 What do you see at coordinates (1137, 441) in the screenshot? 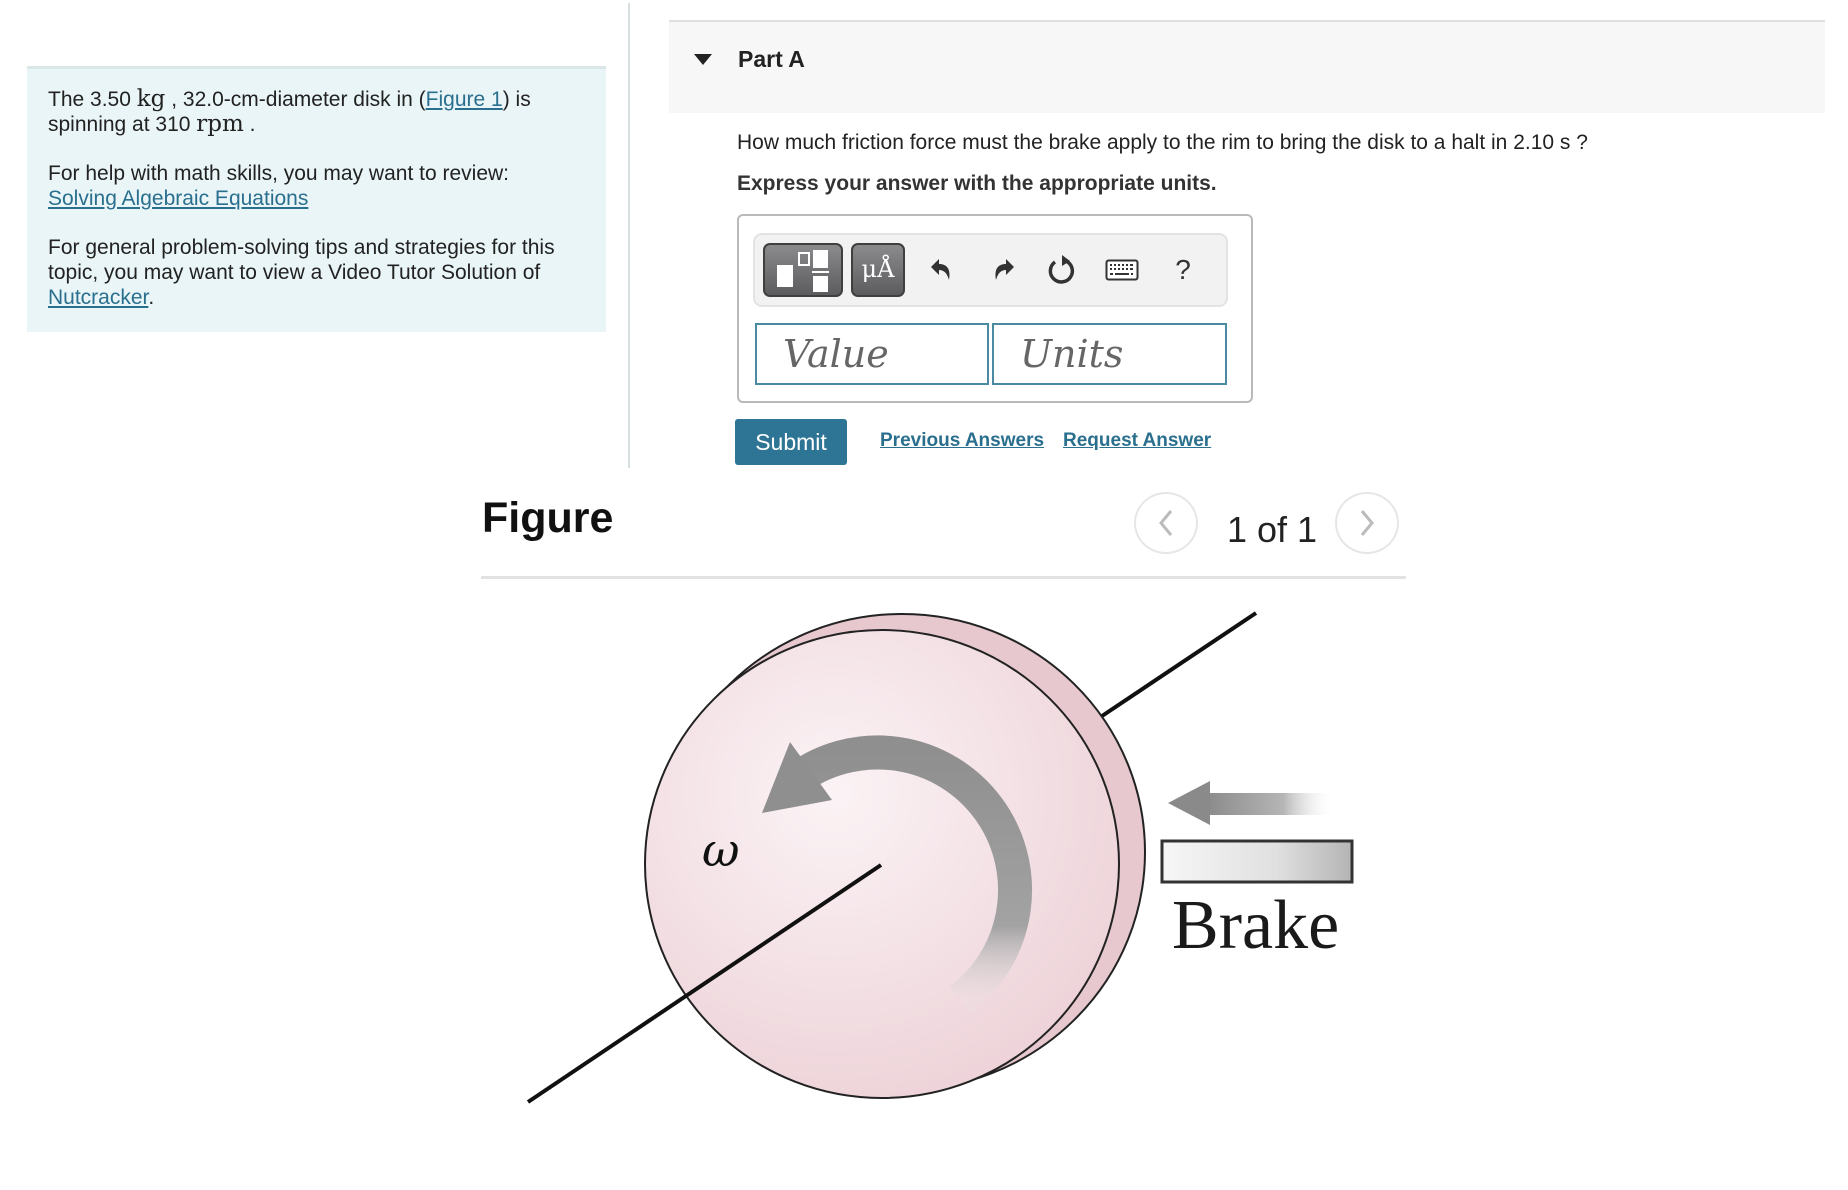
I see `request-answer-link: Request Answer` at bounding box center [1137, 441].